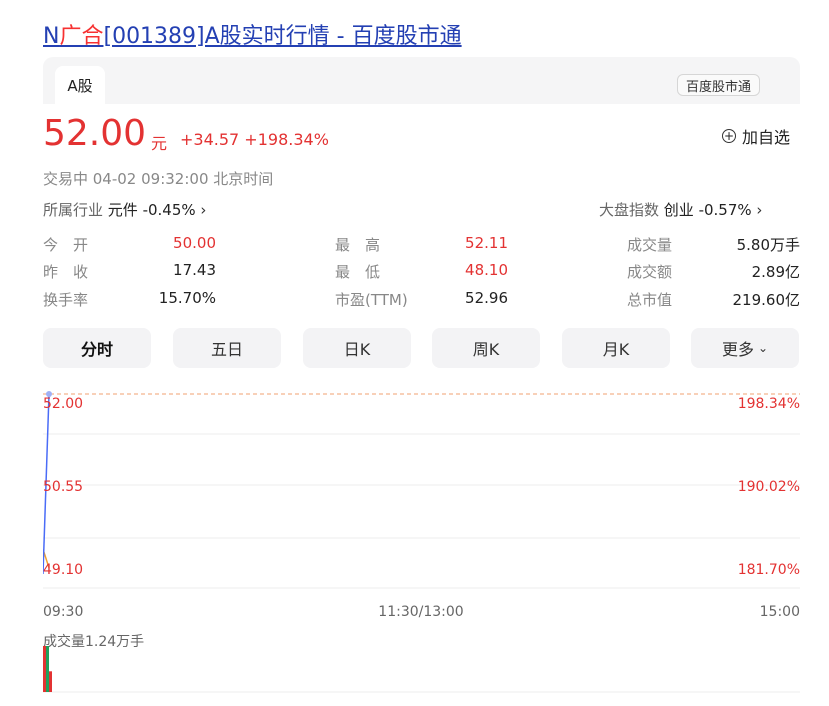 The height and width of the screenshot is (706, 829). What do you see at coordinates (159, 143) in the screenshot?
I see `price-unit: 元` at bounding box center [159, 143].